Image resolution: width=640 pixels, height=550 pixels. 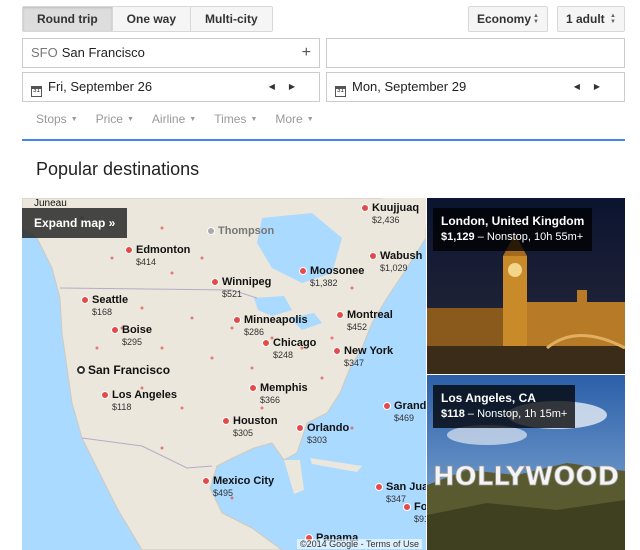 What do you see at coordinates (152, 19) in the screenshot?
I see `one-way-button: One way` at bounding box center [152, 19].